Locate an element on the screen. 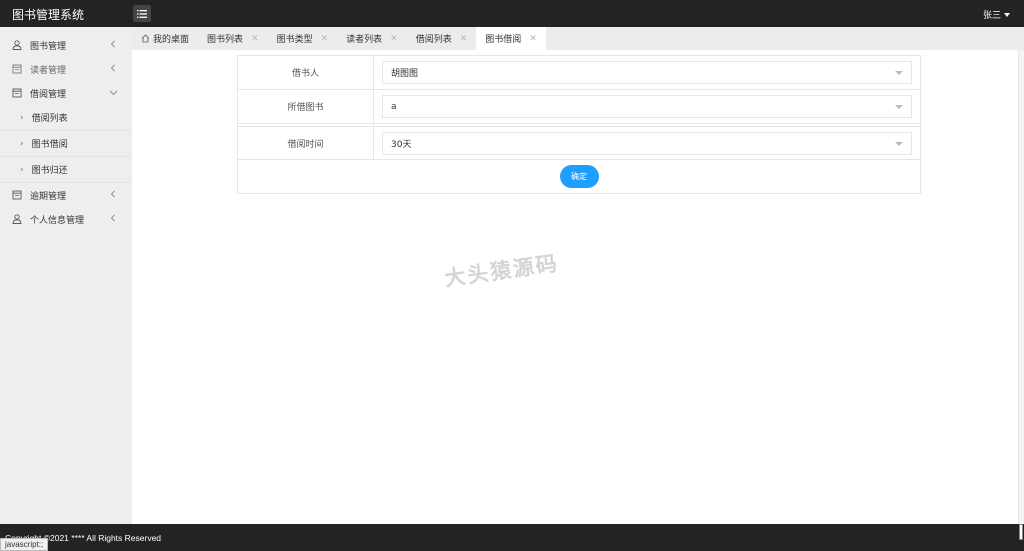  book-label: 所借图书 is located at coordinates (306, 106).